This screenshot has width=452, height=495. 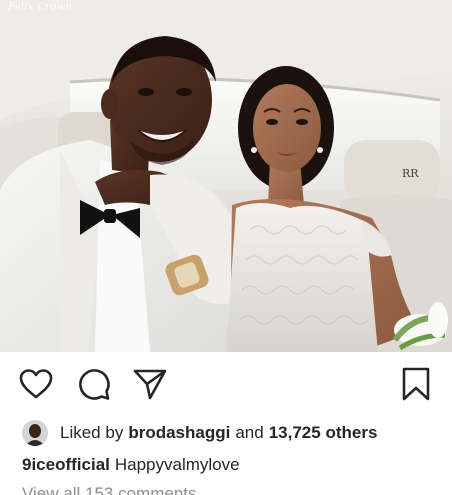 I want to click on share-button, so click(x=150, y=384).